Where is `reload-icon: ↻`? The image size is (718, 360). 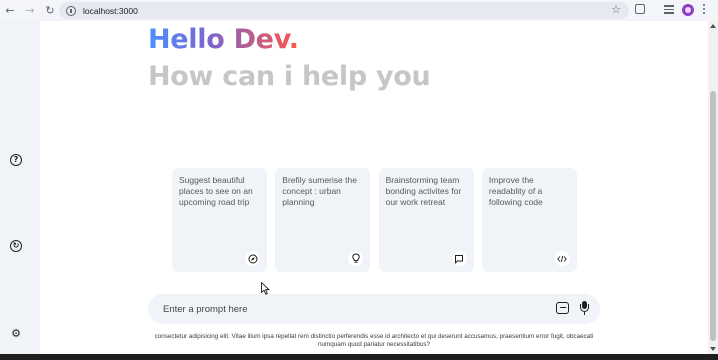
reload-icon: ↻ is located at coordinates (50, 11).